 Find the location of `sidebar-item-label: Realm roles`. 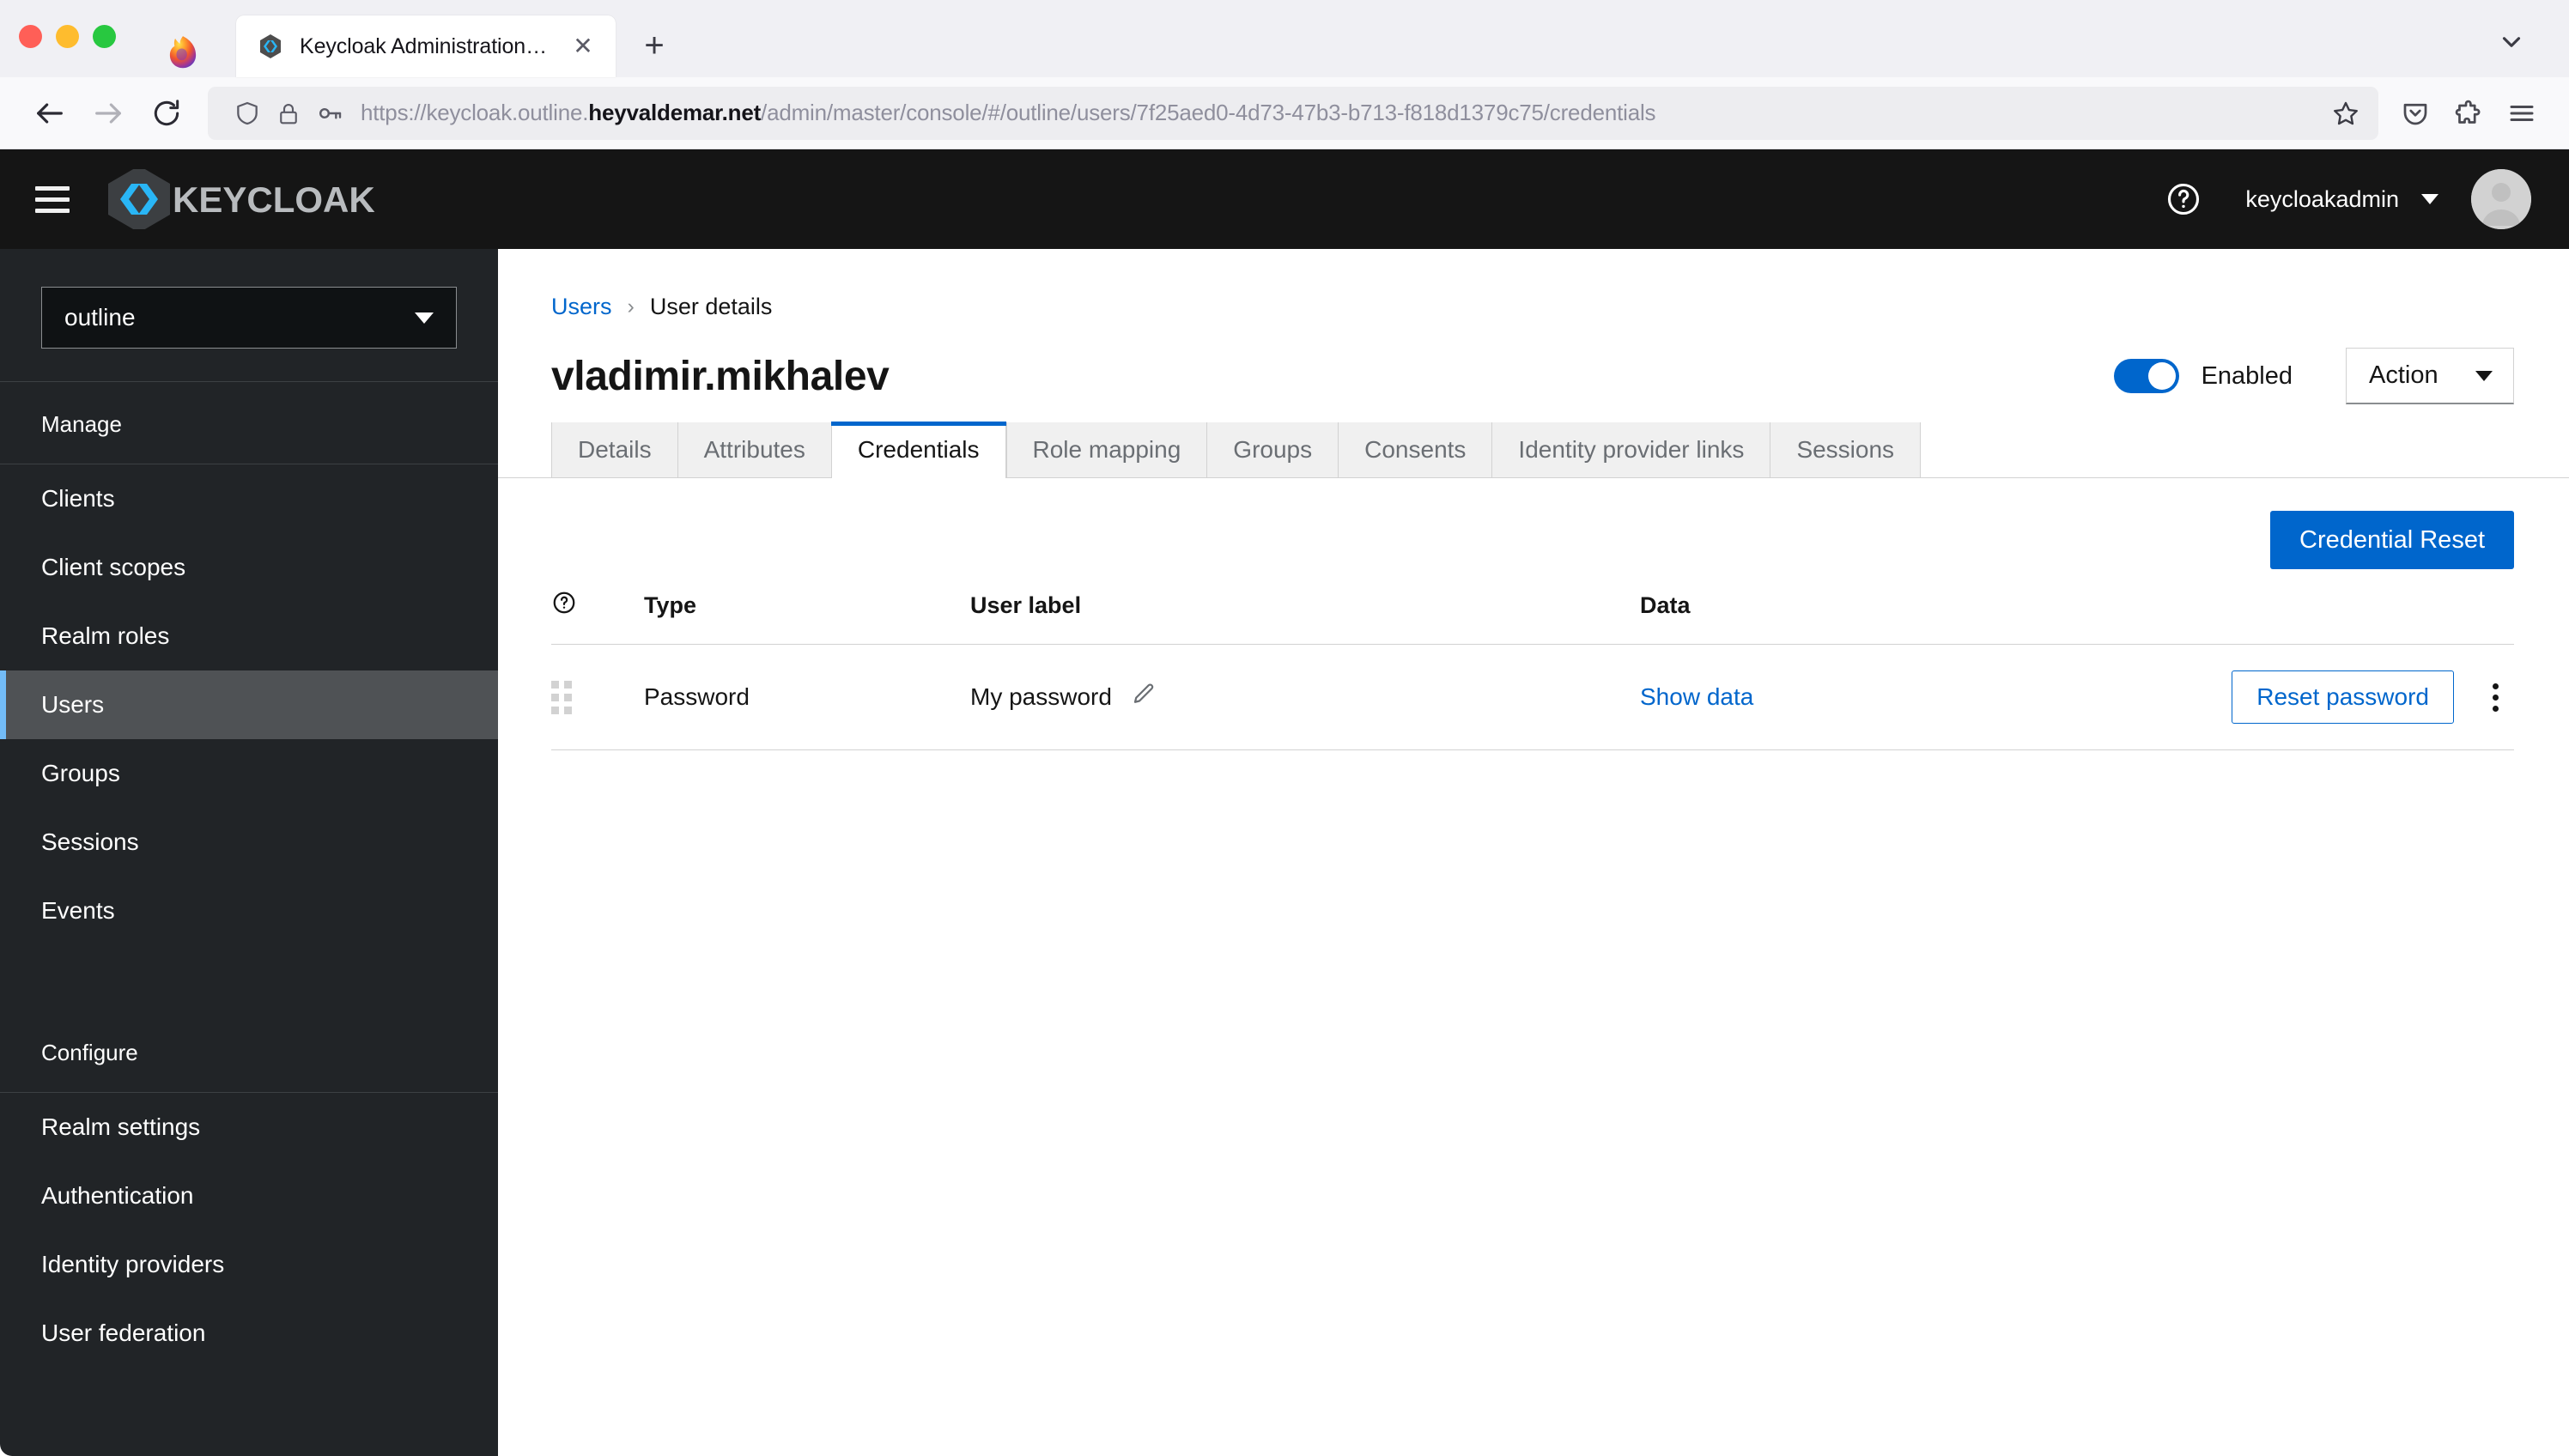

sidebar-item-label: Realm roles is located at coordinates (106, 636).